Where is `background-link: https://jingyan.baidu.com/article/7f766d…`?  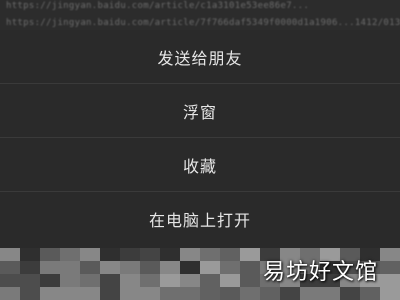 background-link: https://jingyan.baidu.com/article/7f766d… is located at coordinates (203, 23).